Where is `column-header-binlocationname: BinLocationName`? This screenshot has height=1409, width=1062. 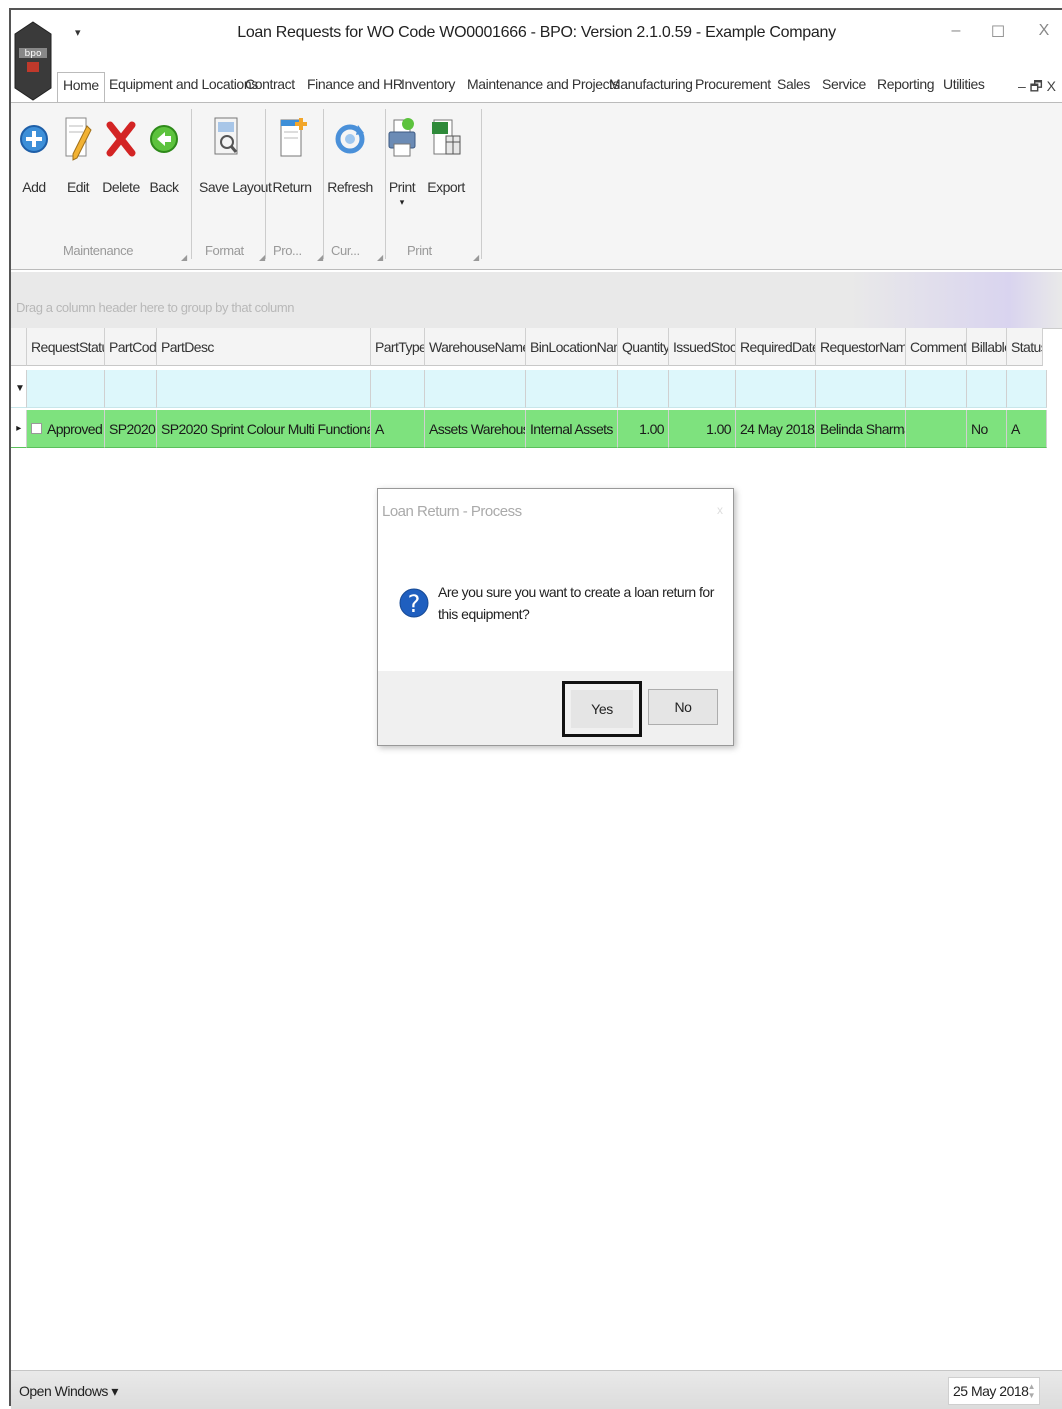 column-header-binlocationname: BinLocationName is located at coordinates (572, 347).